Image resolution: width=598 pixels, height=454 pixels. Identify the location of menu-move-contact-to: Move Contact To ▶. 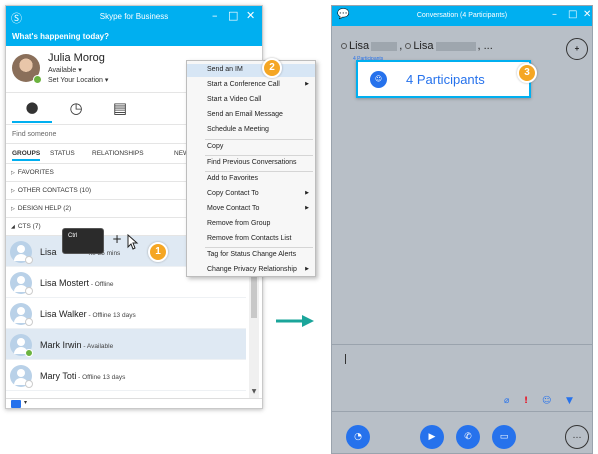
(251, 209).